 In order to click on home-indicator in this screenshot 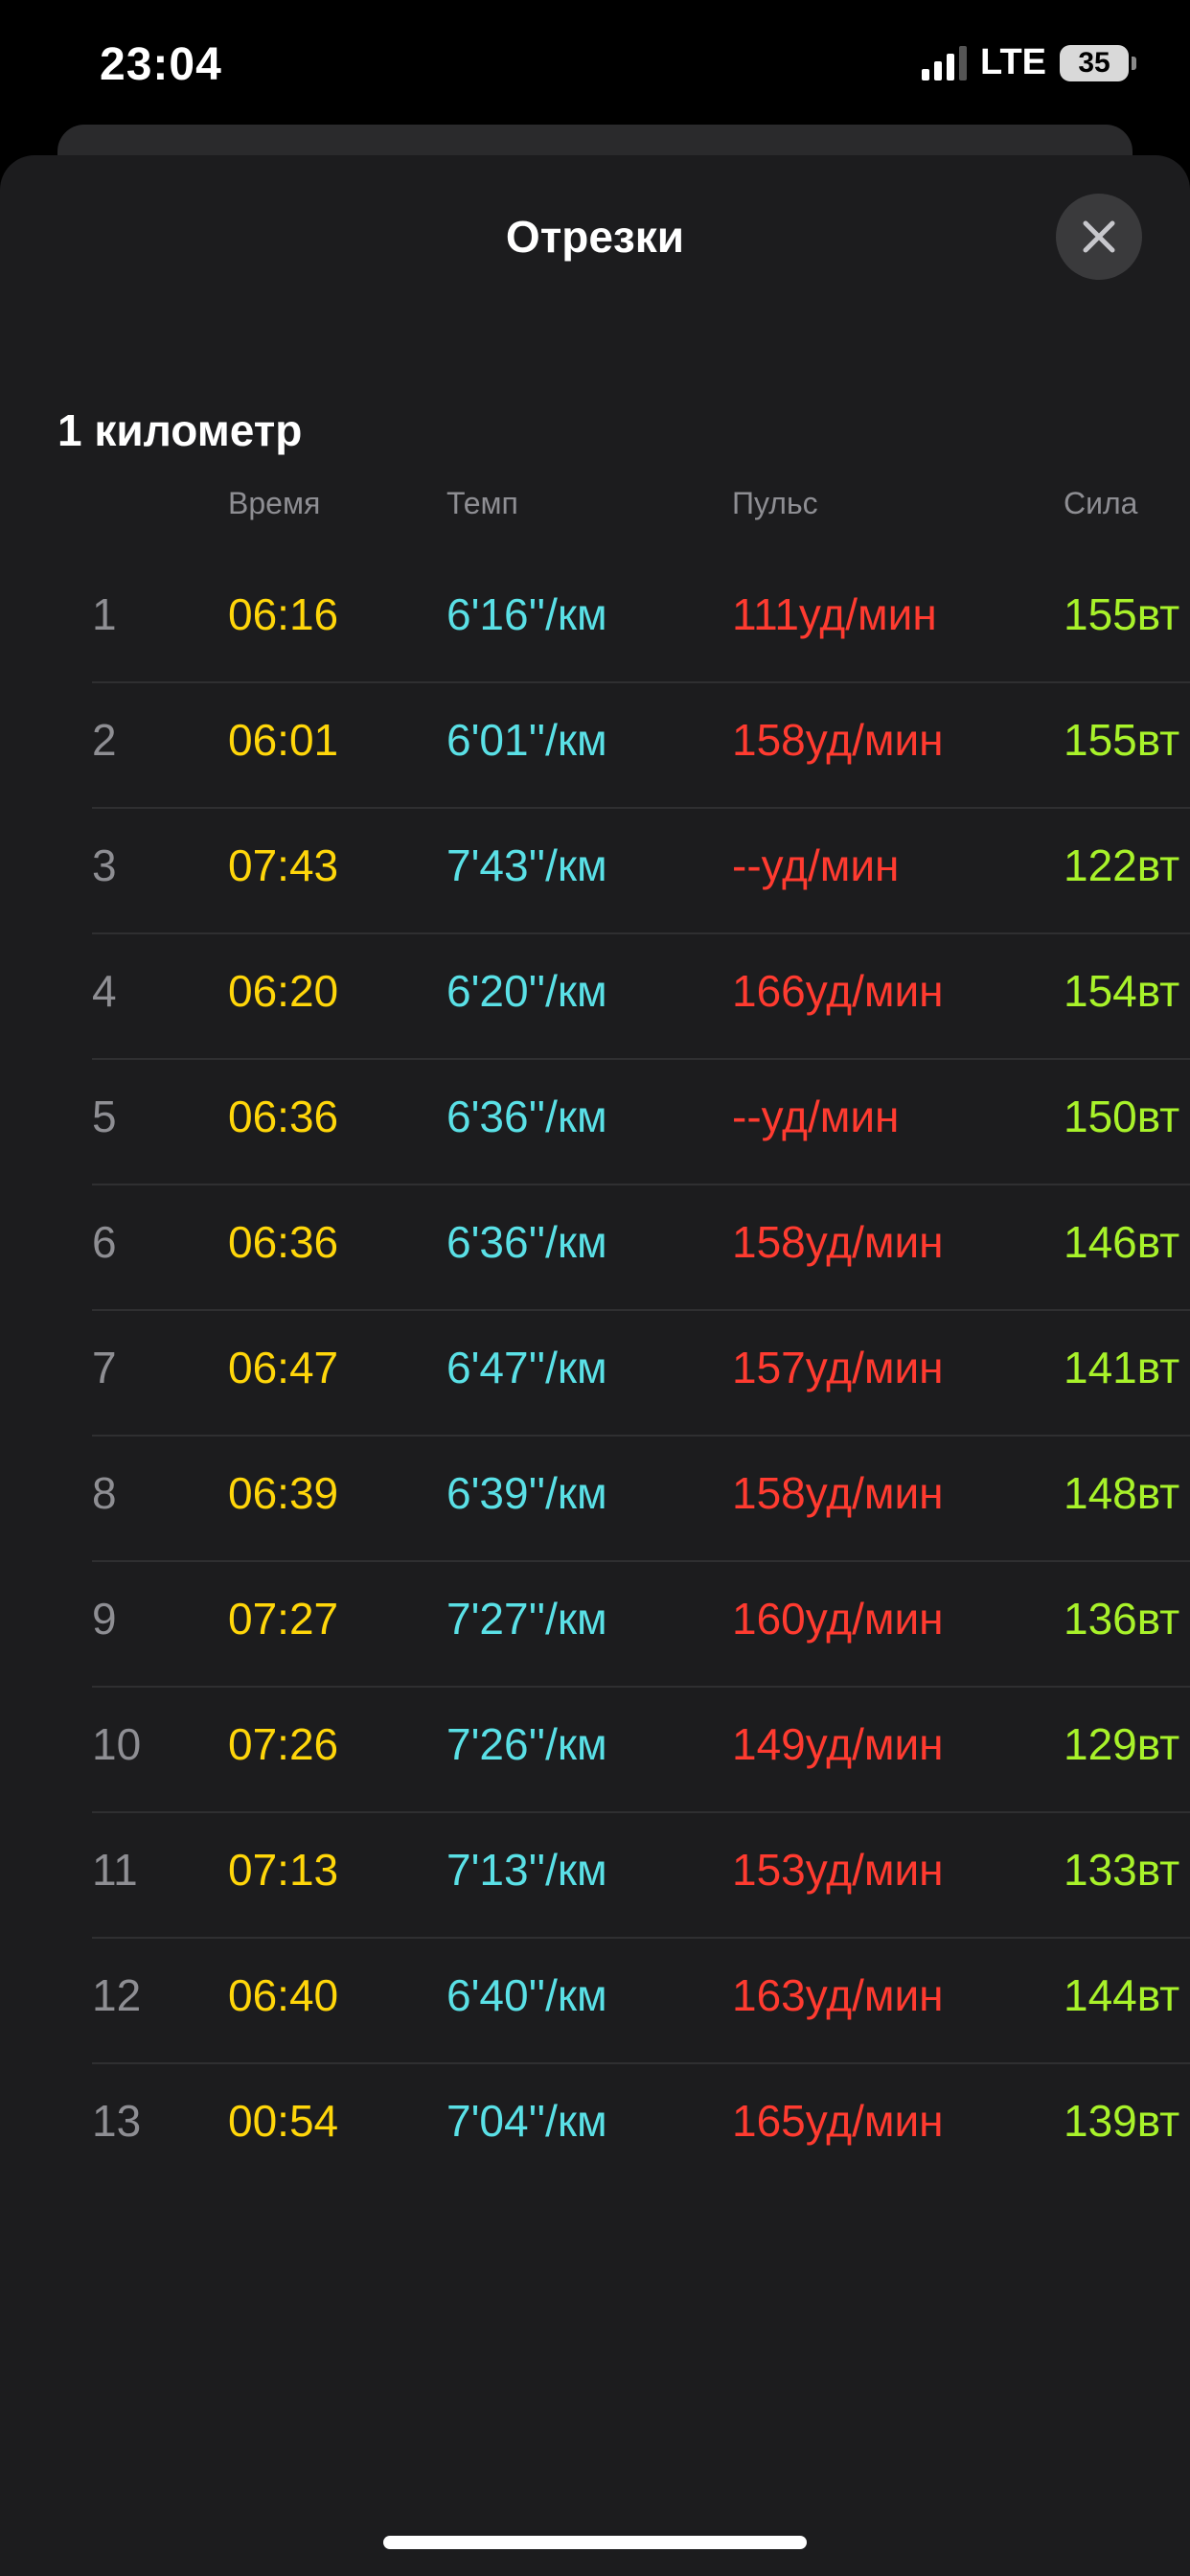, I will do `click(595, 2542)`.